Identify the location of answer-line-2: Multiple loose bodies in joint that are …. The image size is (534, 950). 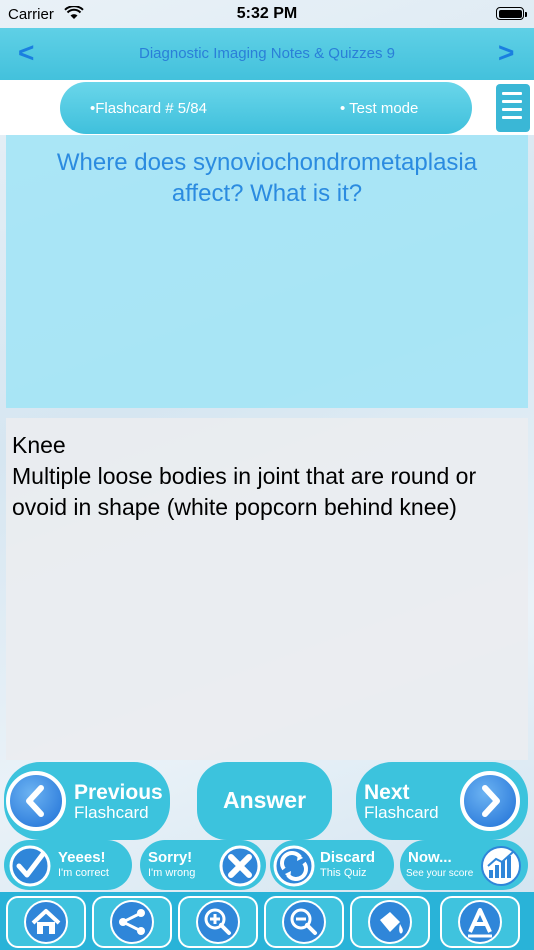
(247, 491).